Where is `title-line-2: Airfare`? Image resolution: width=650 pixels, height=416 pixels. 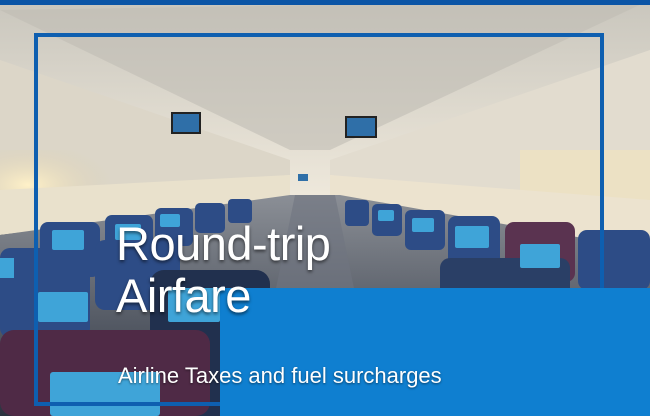
title-line-2: Airfare is located at coordinates (183, 295).